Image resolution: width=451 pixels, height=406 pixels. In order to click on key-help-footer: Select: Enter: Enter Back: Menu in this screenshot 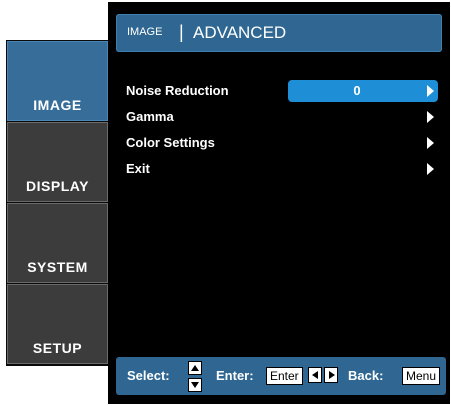, I will do `click(281, 376)`.